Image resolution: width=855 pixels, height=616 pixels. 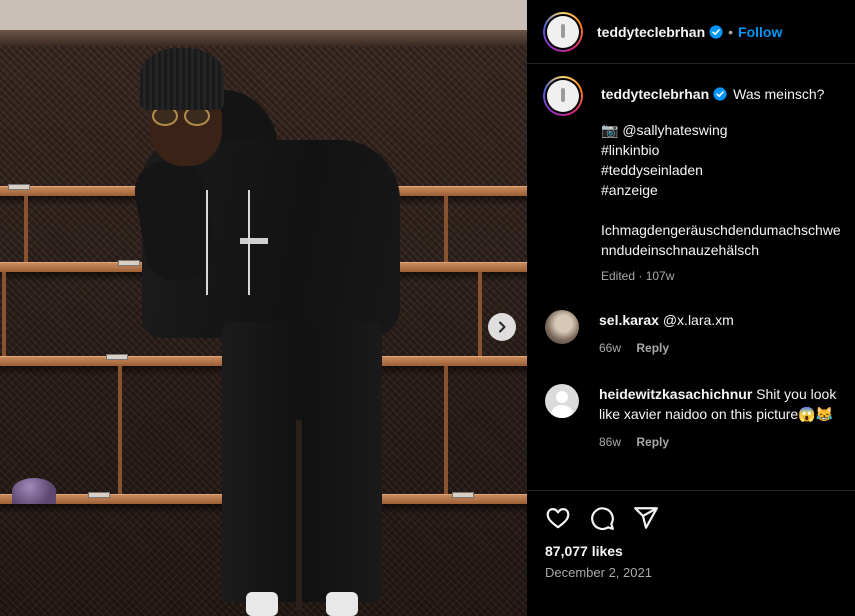 What do you see at coordinates (760, 32) in the screenshot?
I see `follow-button: Follow` at bounding box center [760, 32].